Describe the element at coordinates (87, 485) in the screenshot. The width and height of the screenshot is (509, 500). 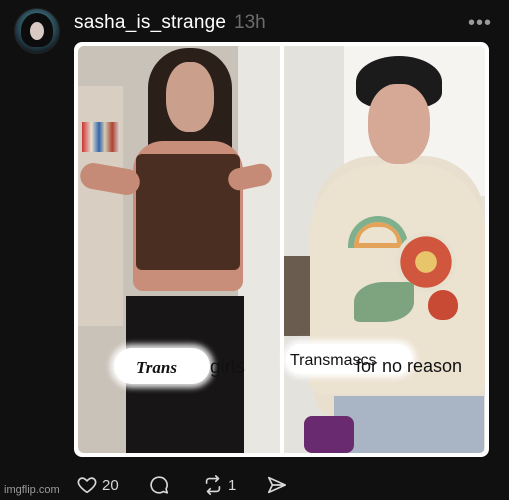
I see `heart-icon` at that location.